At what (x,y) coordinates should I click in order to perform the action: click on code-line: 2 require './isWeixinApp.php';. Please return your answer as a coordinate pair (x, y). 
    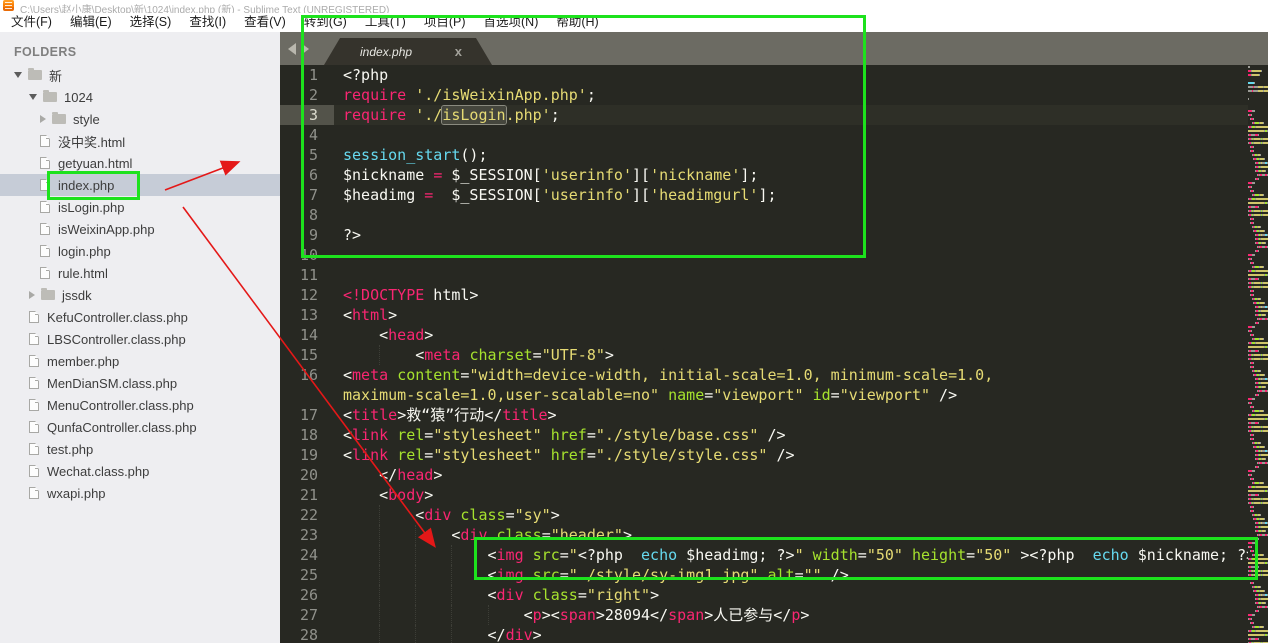
    Looking at the image, I should click on (774, 95).